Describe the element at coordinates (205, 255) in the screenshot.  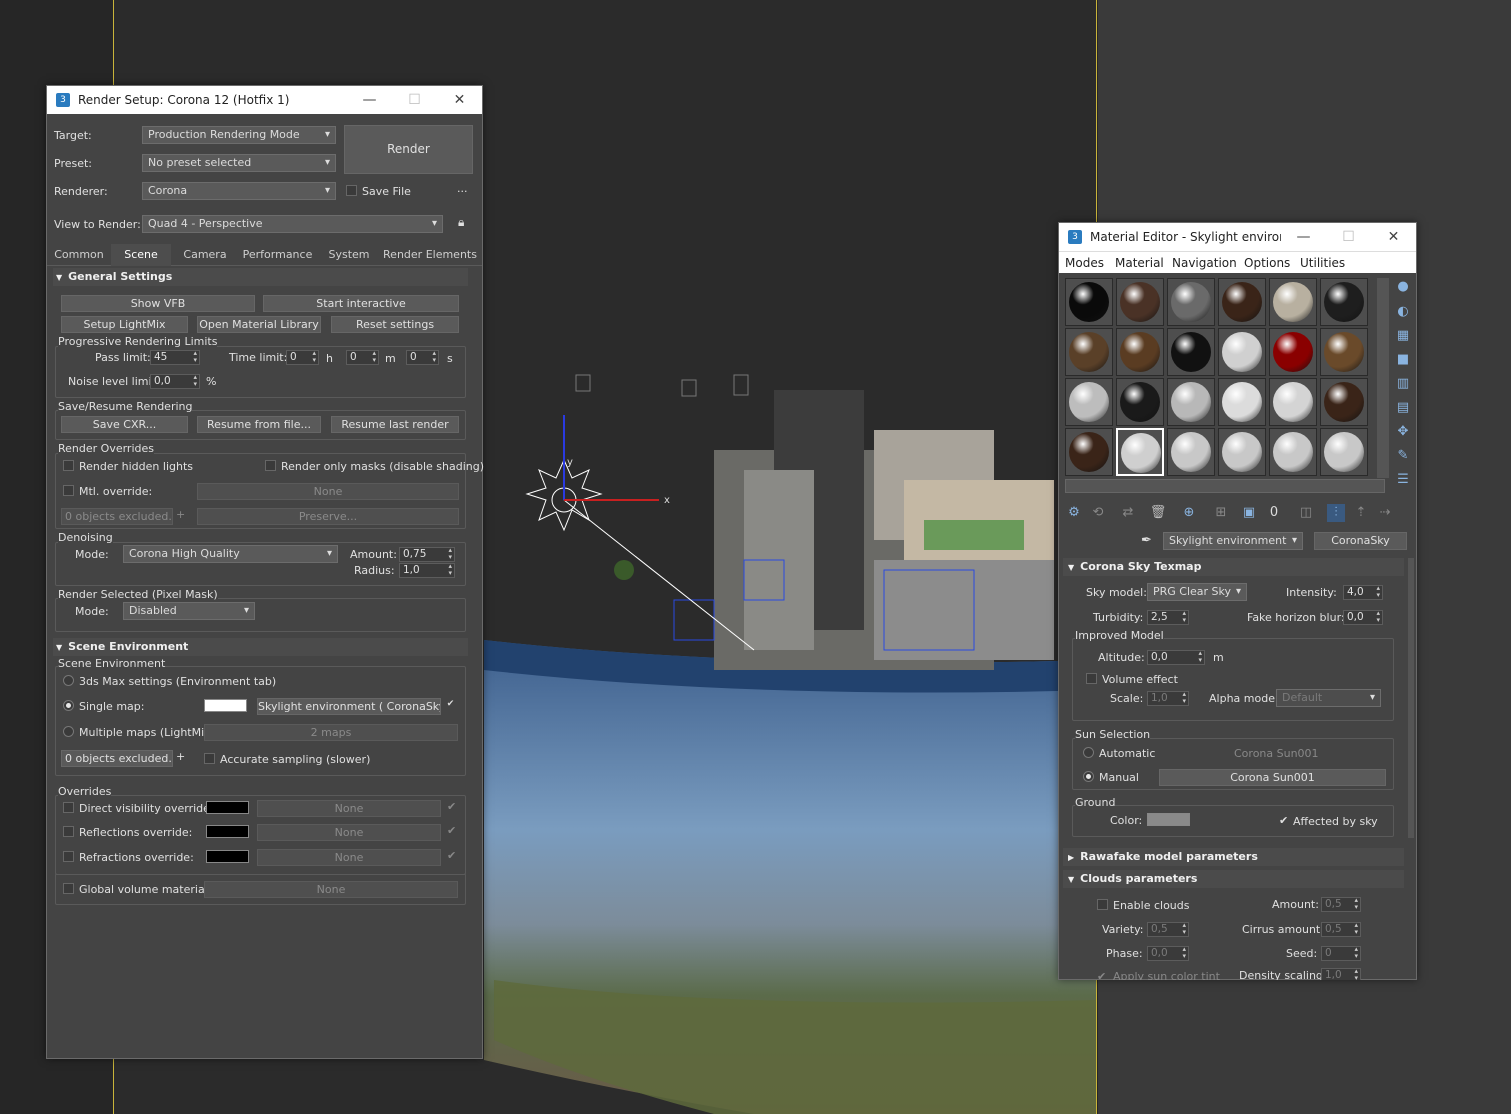
I see `tab-camera: Camera` at that location.